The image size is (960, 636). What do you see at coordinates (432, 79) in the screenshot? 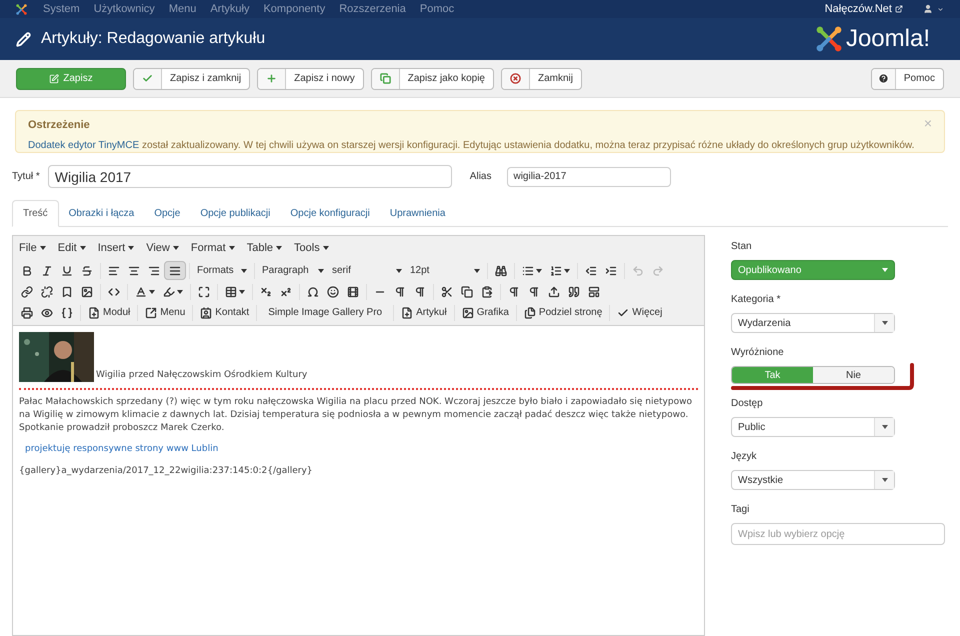
I see `toolbar-button: Zapisz jako kopię` at bounding box center [432, 79].